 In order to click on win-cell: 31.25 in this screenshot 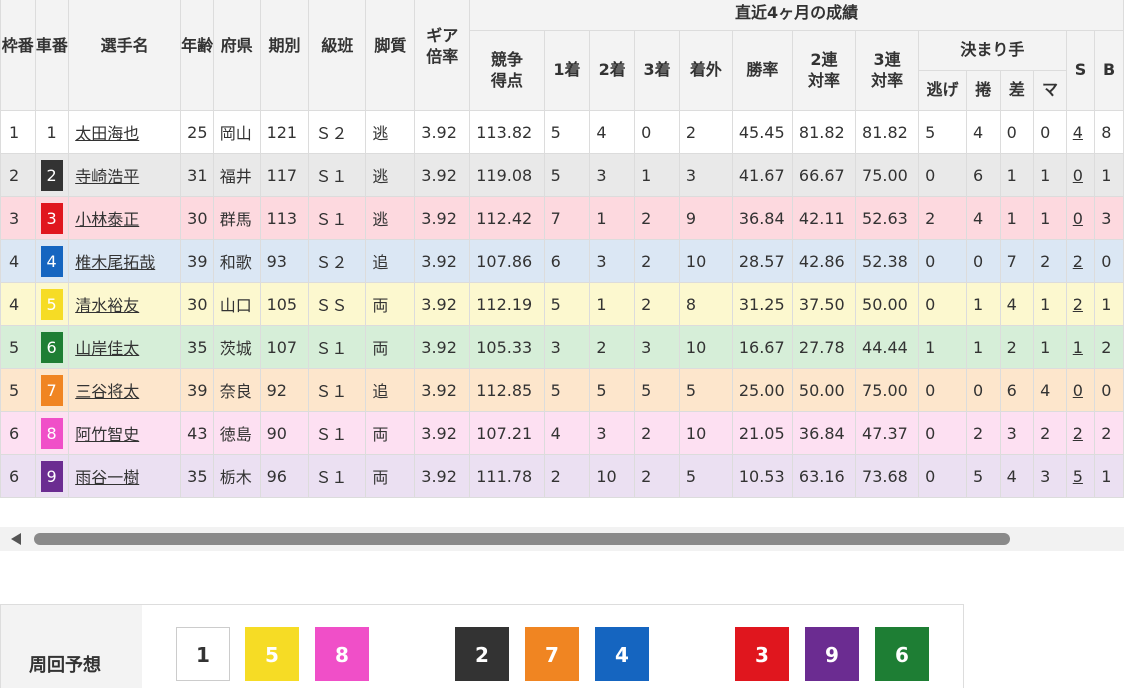, I will do `click(762, 304)`.